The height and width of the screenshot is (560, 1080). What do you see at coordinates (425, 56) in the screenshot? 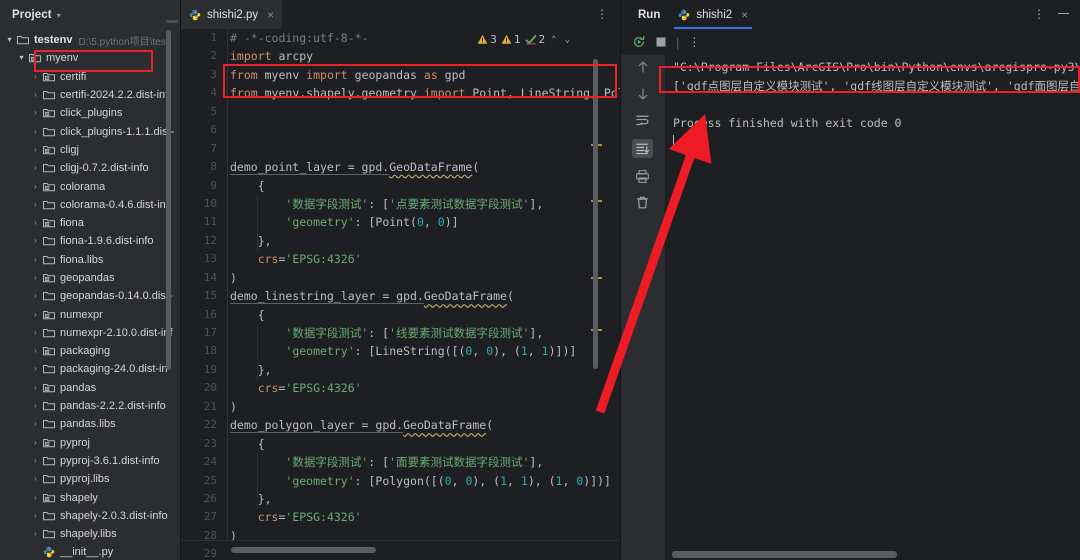
I see `code-line: import arcpy` at bounding box center [425, 56].